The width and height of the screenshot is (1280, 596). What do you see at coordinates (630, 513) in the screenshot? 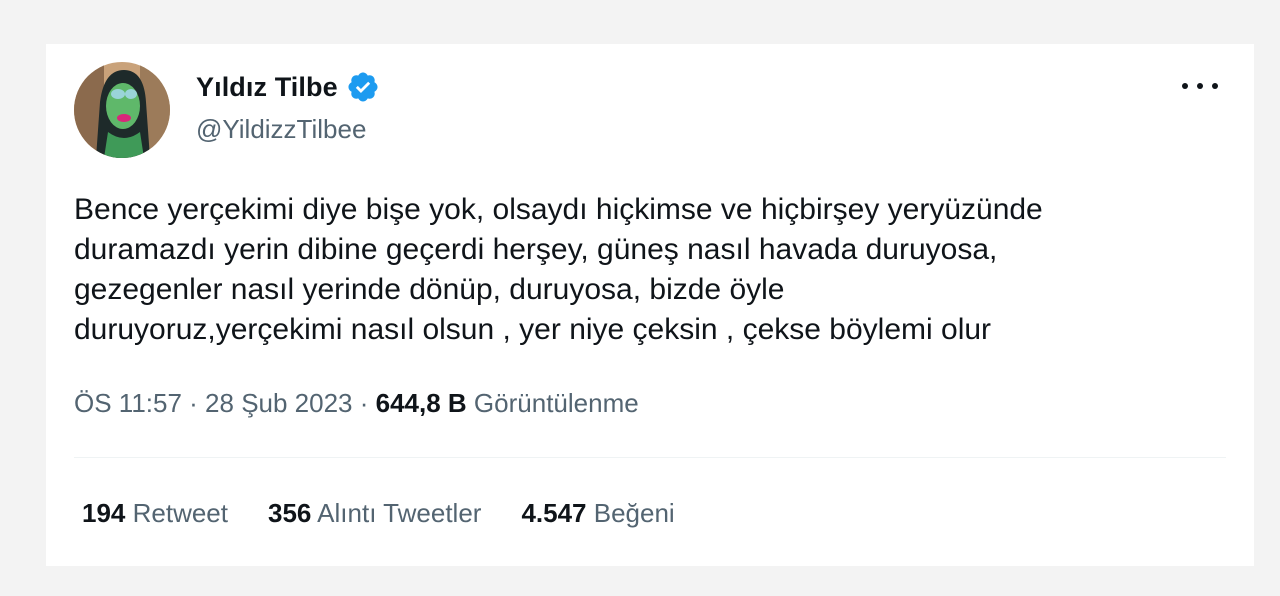
I see `likes-label: Beğeni` at bounding box center [630, 513].